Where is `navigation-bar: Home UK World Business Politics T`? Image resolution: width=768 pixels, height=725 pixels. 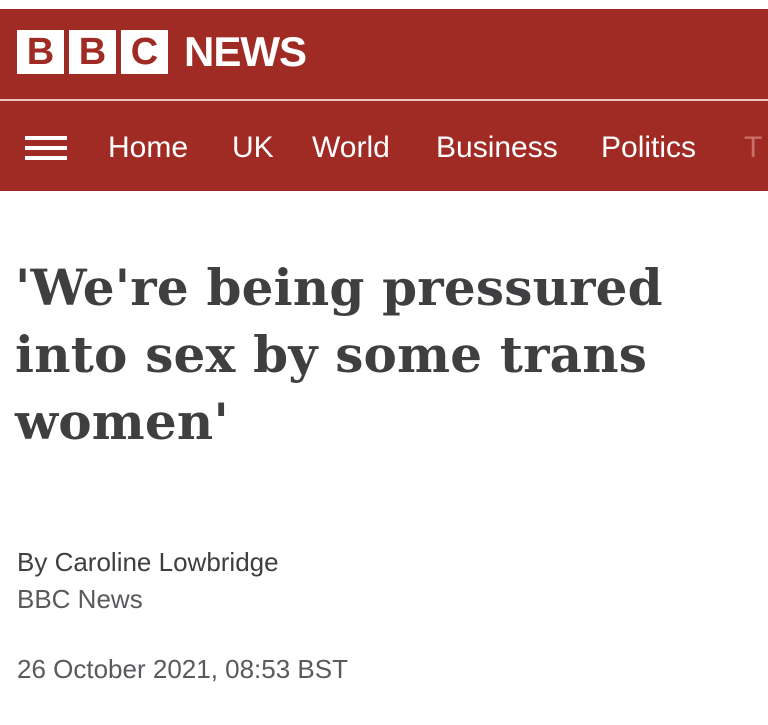 navigation-bar: Home UK World Business Politics T is located at coordinates (384, 146).